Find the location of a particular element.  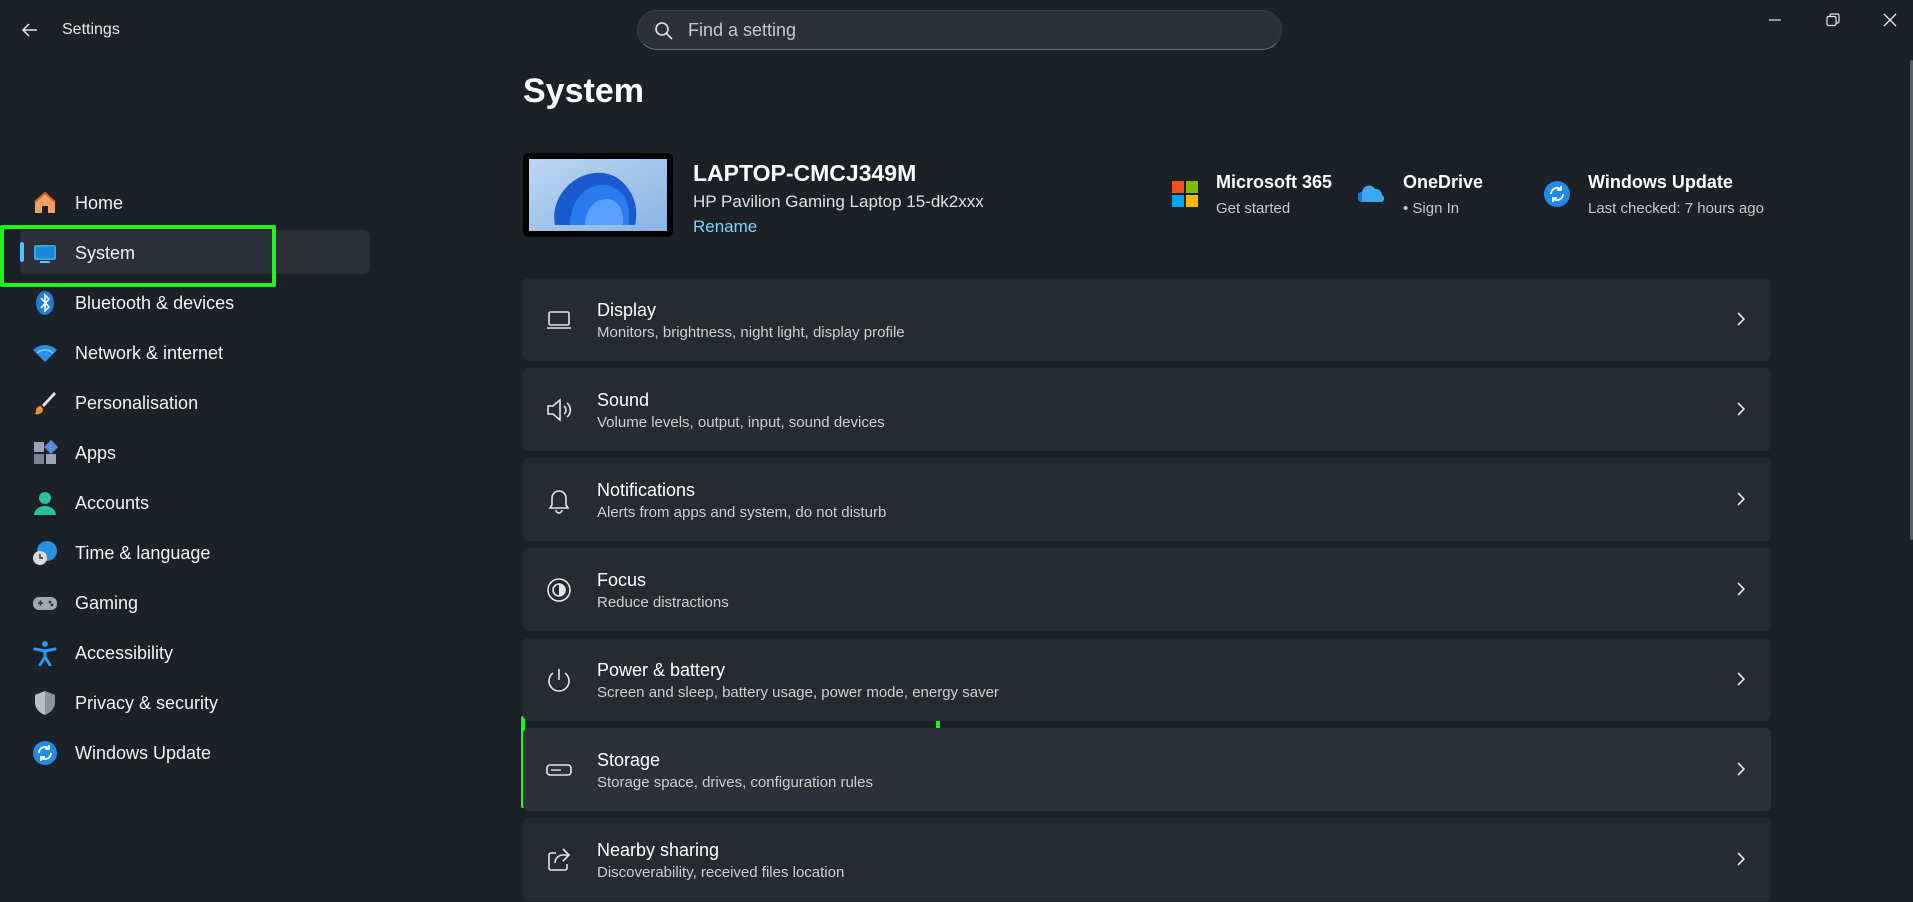

device-wallpaper-thumbnail is located at coordinates (598, 195).